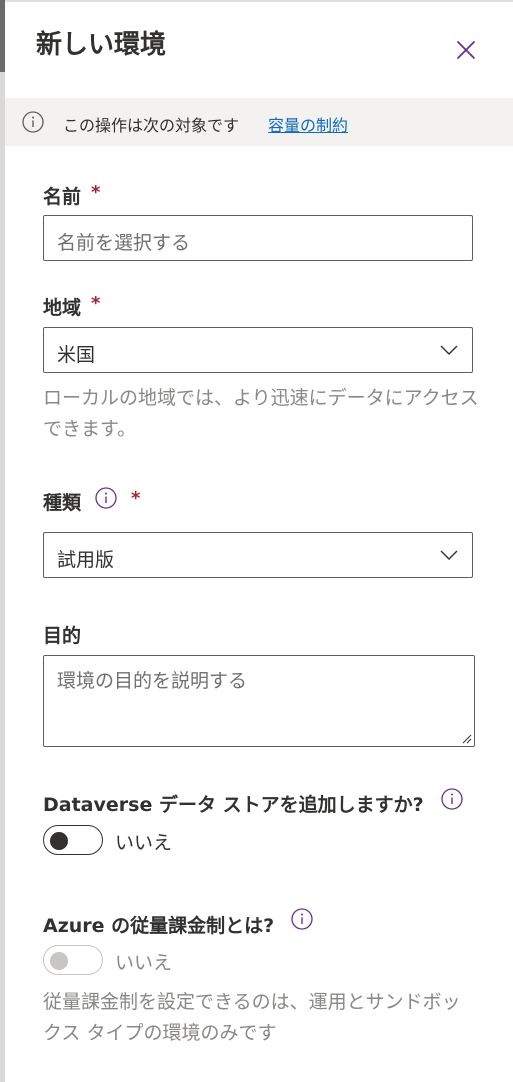 The width and height of the screenshot is (513, 1082). I want to click on dataverse-label: Dataverse データ ストアを追加しますか?, so click(233, 805).